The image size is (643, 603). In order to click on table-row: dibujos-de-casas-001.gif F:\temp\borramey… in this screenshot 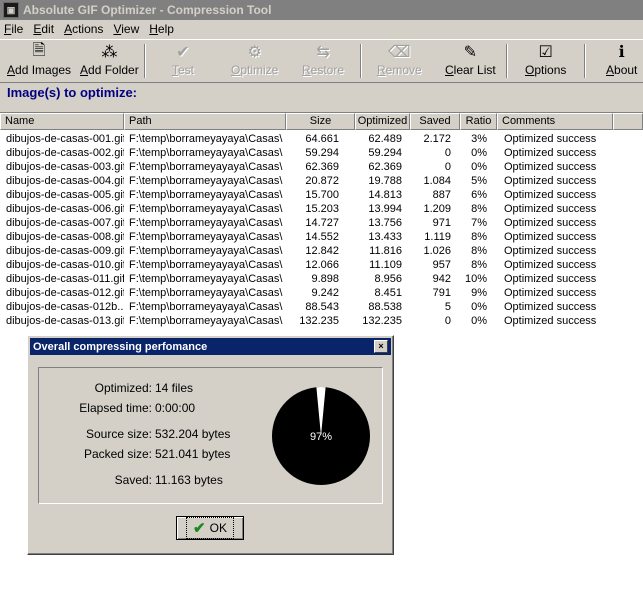, I will do `click(321, 139)`.